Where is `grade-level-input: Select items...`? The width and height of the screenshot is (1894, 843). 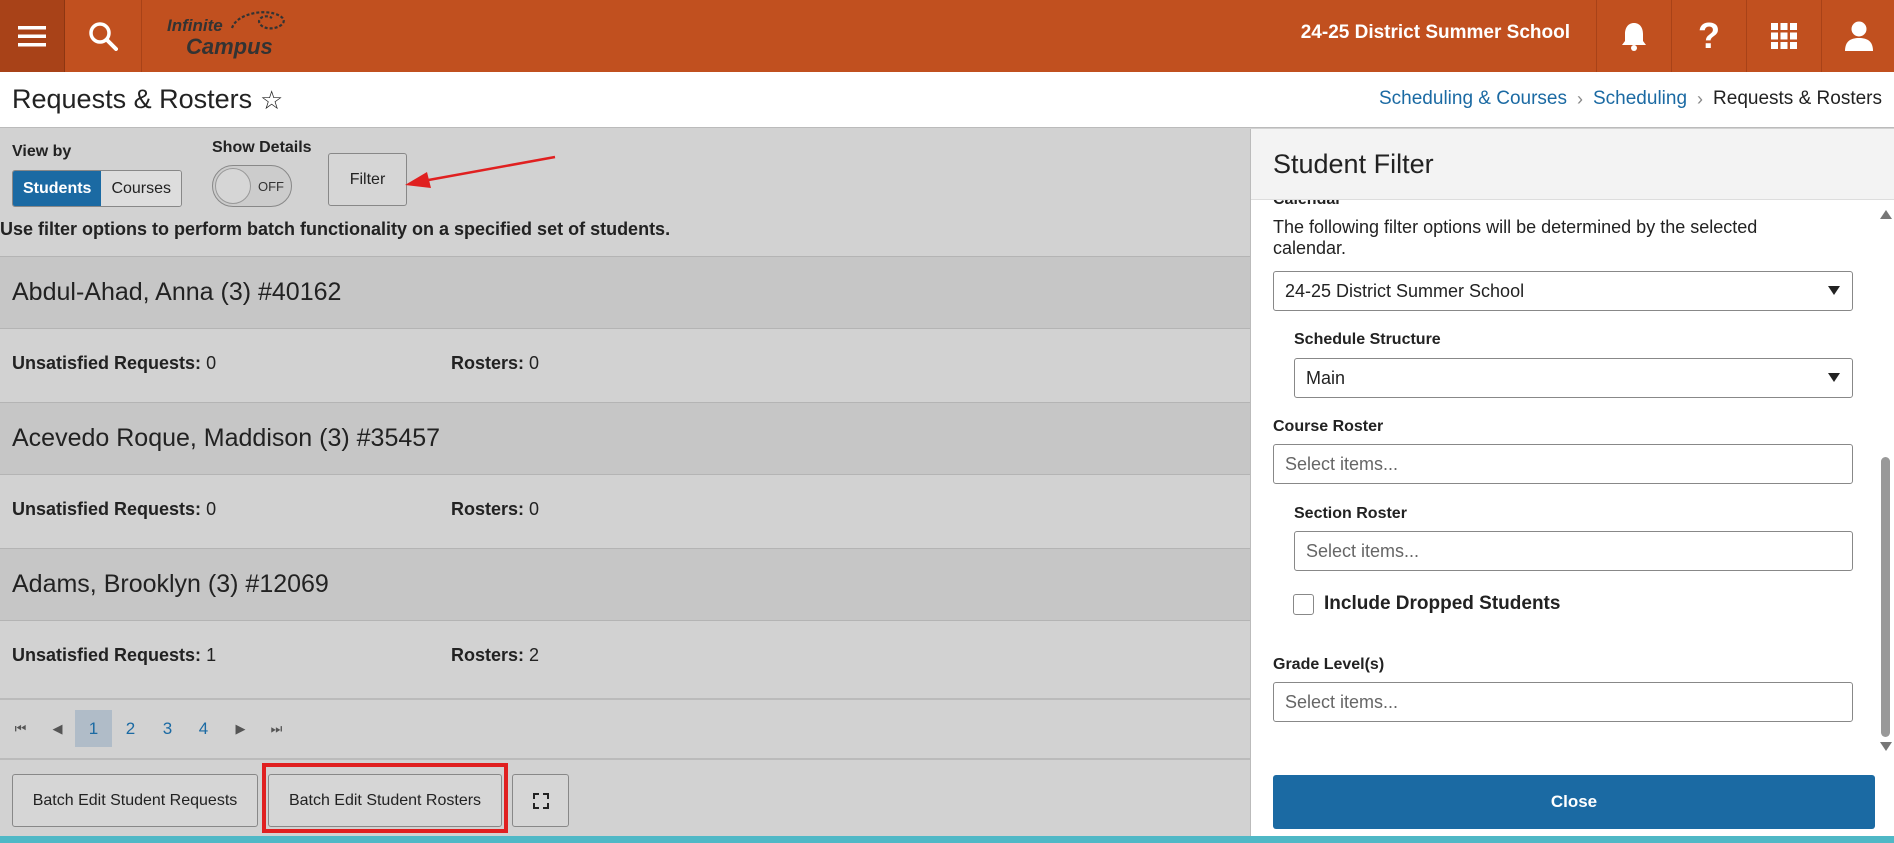
grade-level-input: Select items... is located at coordinates (1563, 702).